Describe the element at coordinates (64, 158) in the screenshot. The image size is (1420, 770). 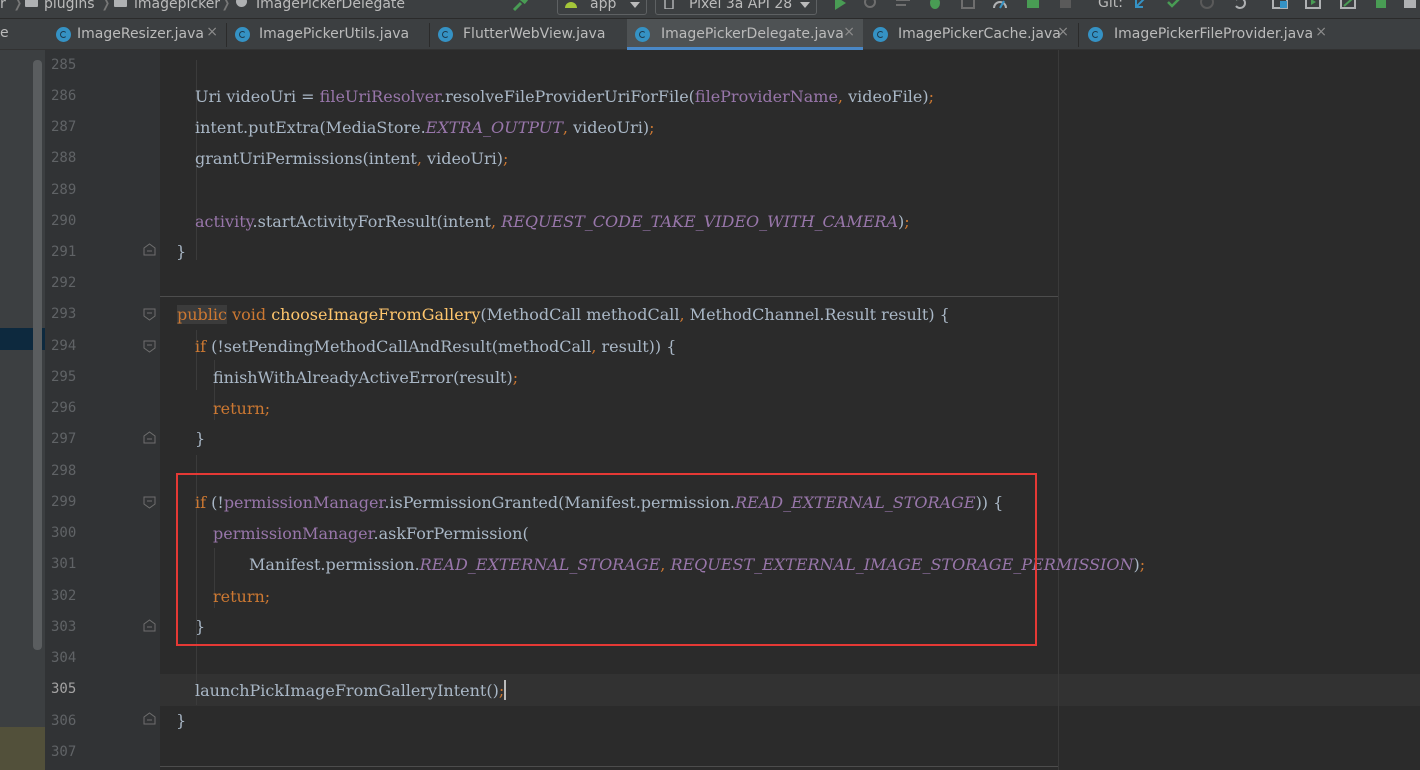
I see `line-number: 288` at that location.